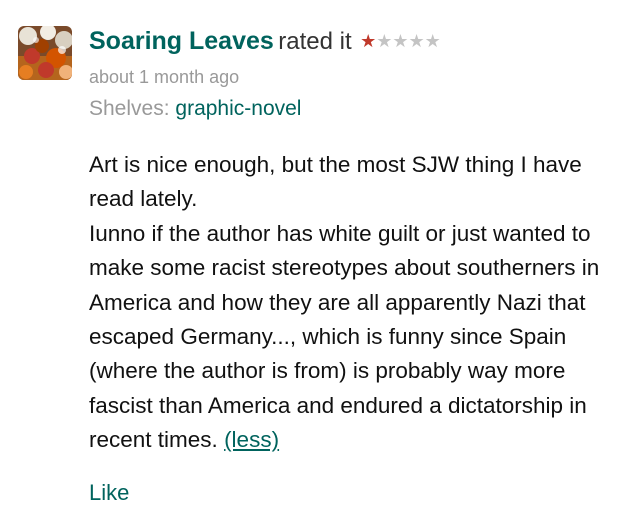  I want to click on shelves-row: Shelves: graphic-novel, so click(195, 109).